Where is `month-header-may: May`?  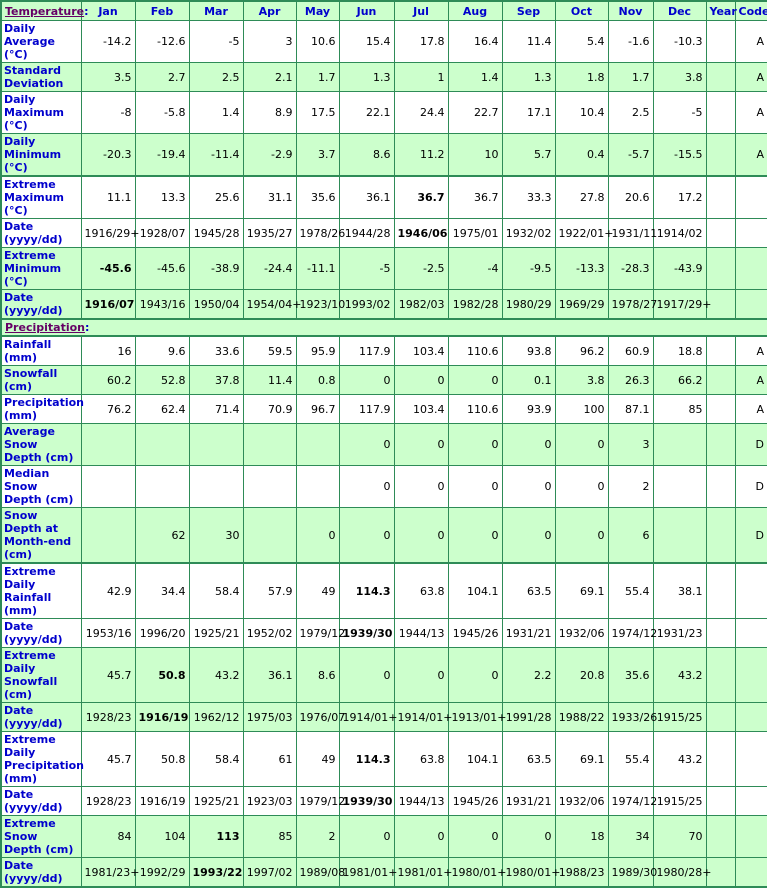 month-header-may: May is located at coordinates (317, 10).